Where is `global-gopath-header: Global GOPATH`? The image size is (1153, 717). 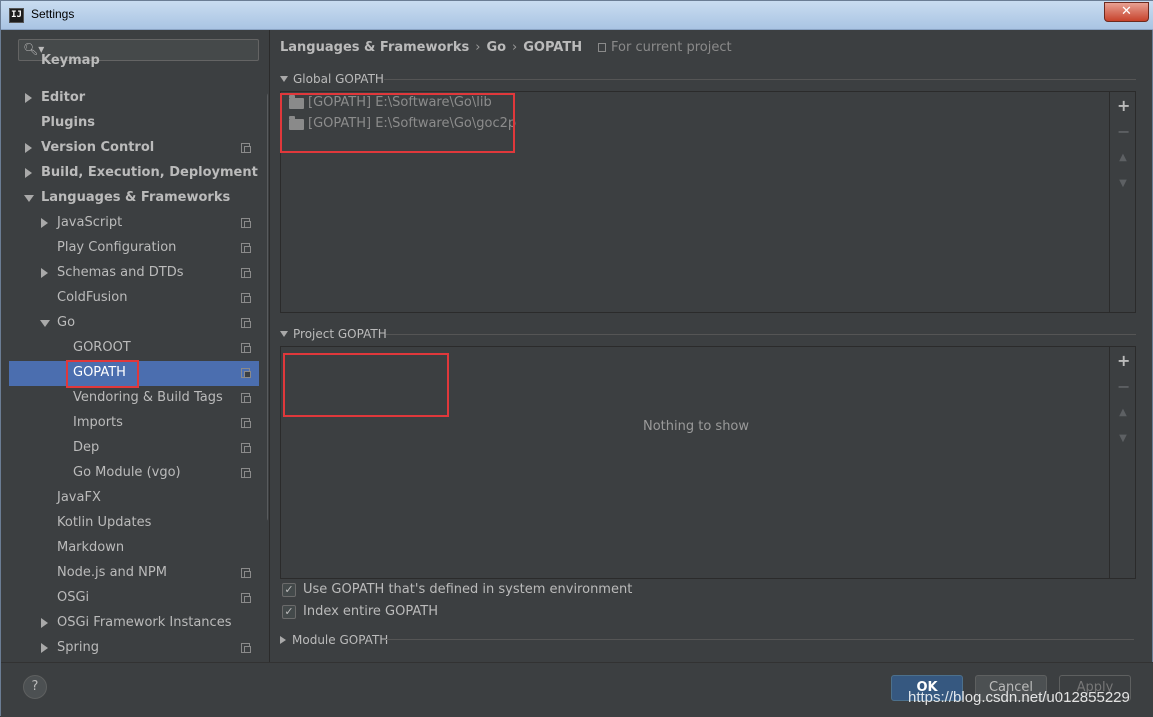
global-gopath-header: Global GOPATH is located at coordinates (332, 79).